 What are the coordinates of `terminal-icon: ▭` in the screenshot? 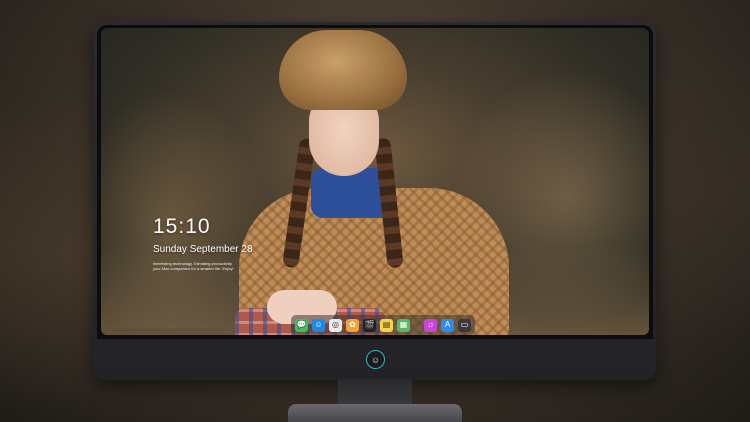 It's located at (464, 325).